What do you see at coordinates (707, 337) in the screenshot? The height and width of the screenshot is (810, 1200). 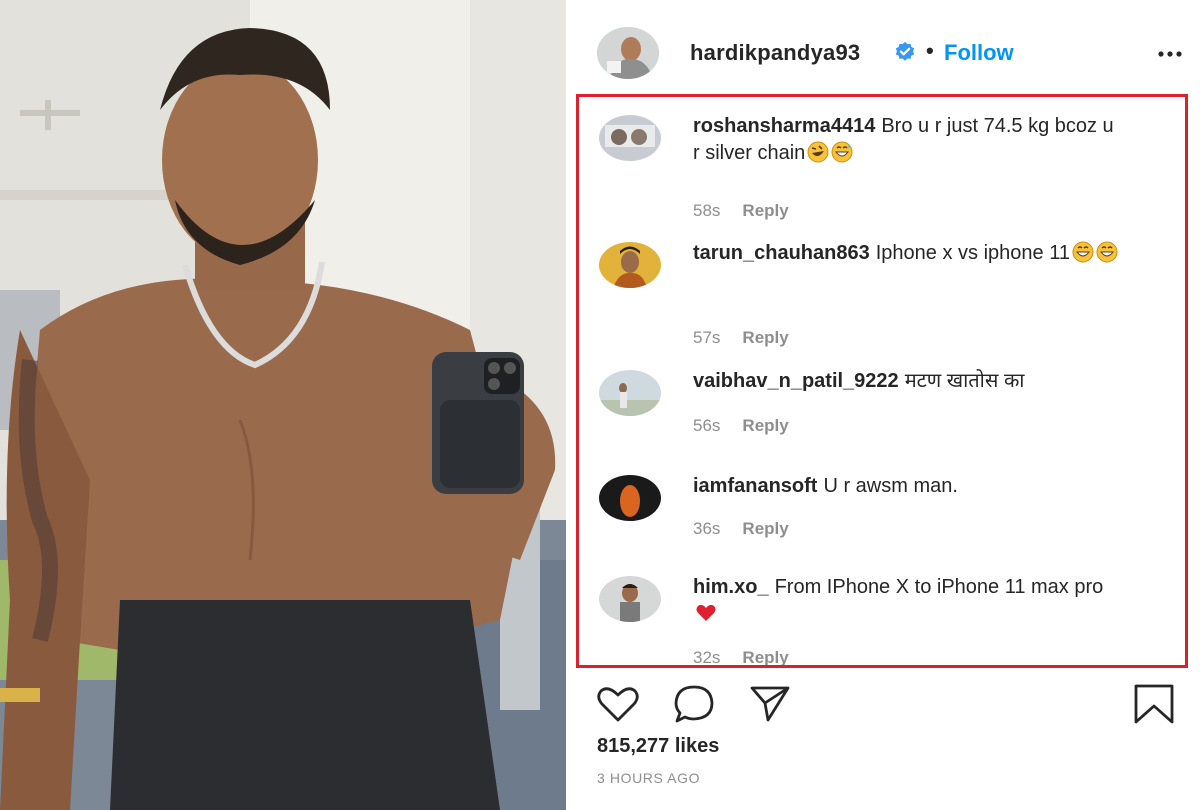 I see `comment-time: 57s` at bounding box center [707, 337].